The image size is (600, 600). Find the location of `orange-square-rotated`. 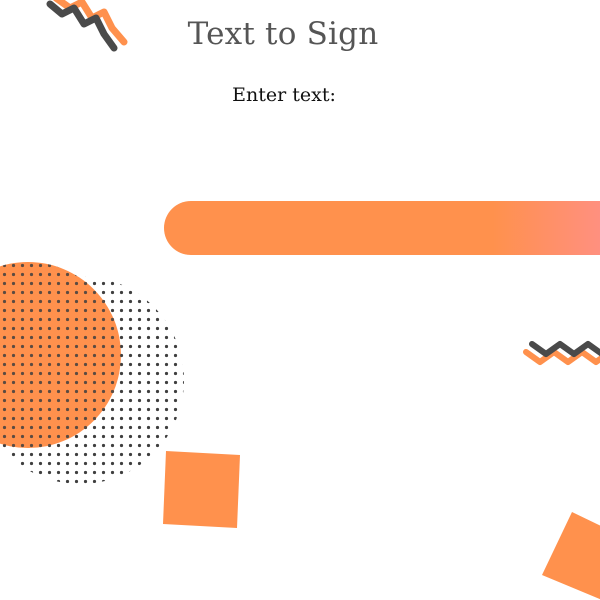

orange-square-rotated is located at coordinates (571, 556).